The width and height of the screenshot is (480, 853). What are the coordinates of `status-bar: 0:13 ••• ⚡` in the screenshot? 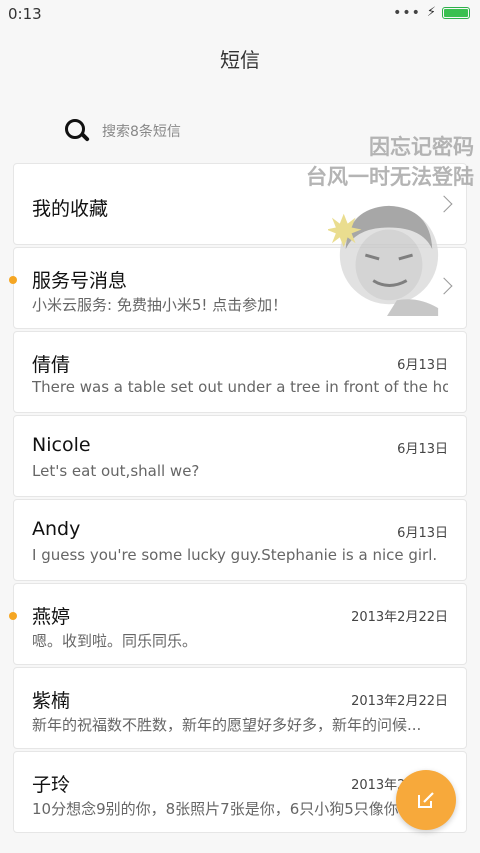 It's located at (240, 14).